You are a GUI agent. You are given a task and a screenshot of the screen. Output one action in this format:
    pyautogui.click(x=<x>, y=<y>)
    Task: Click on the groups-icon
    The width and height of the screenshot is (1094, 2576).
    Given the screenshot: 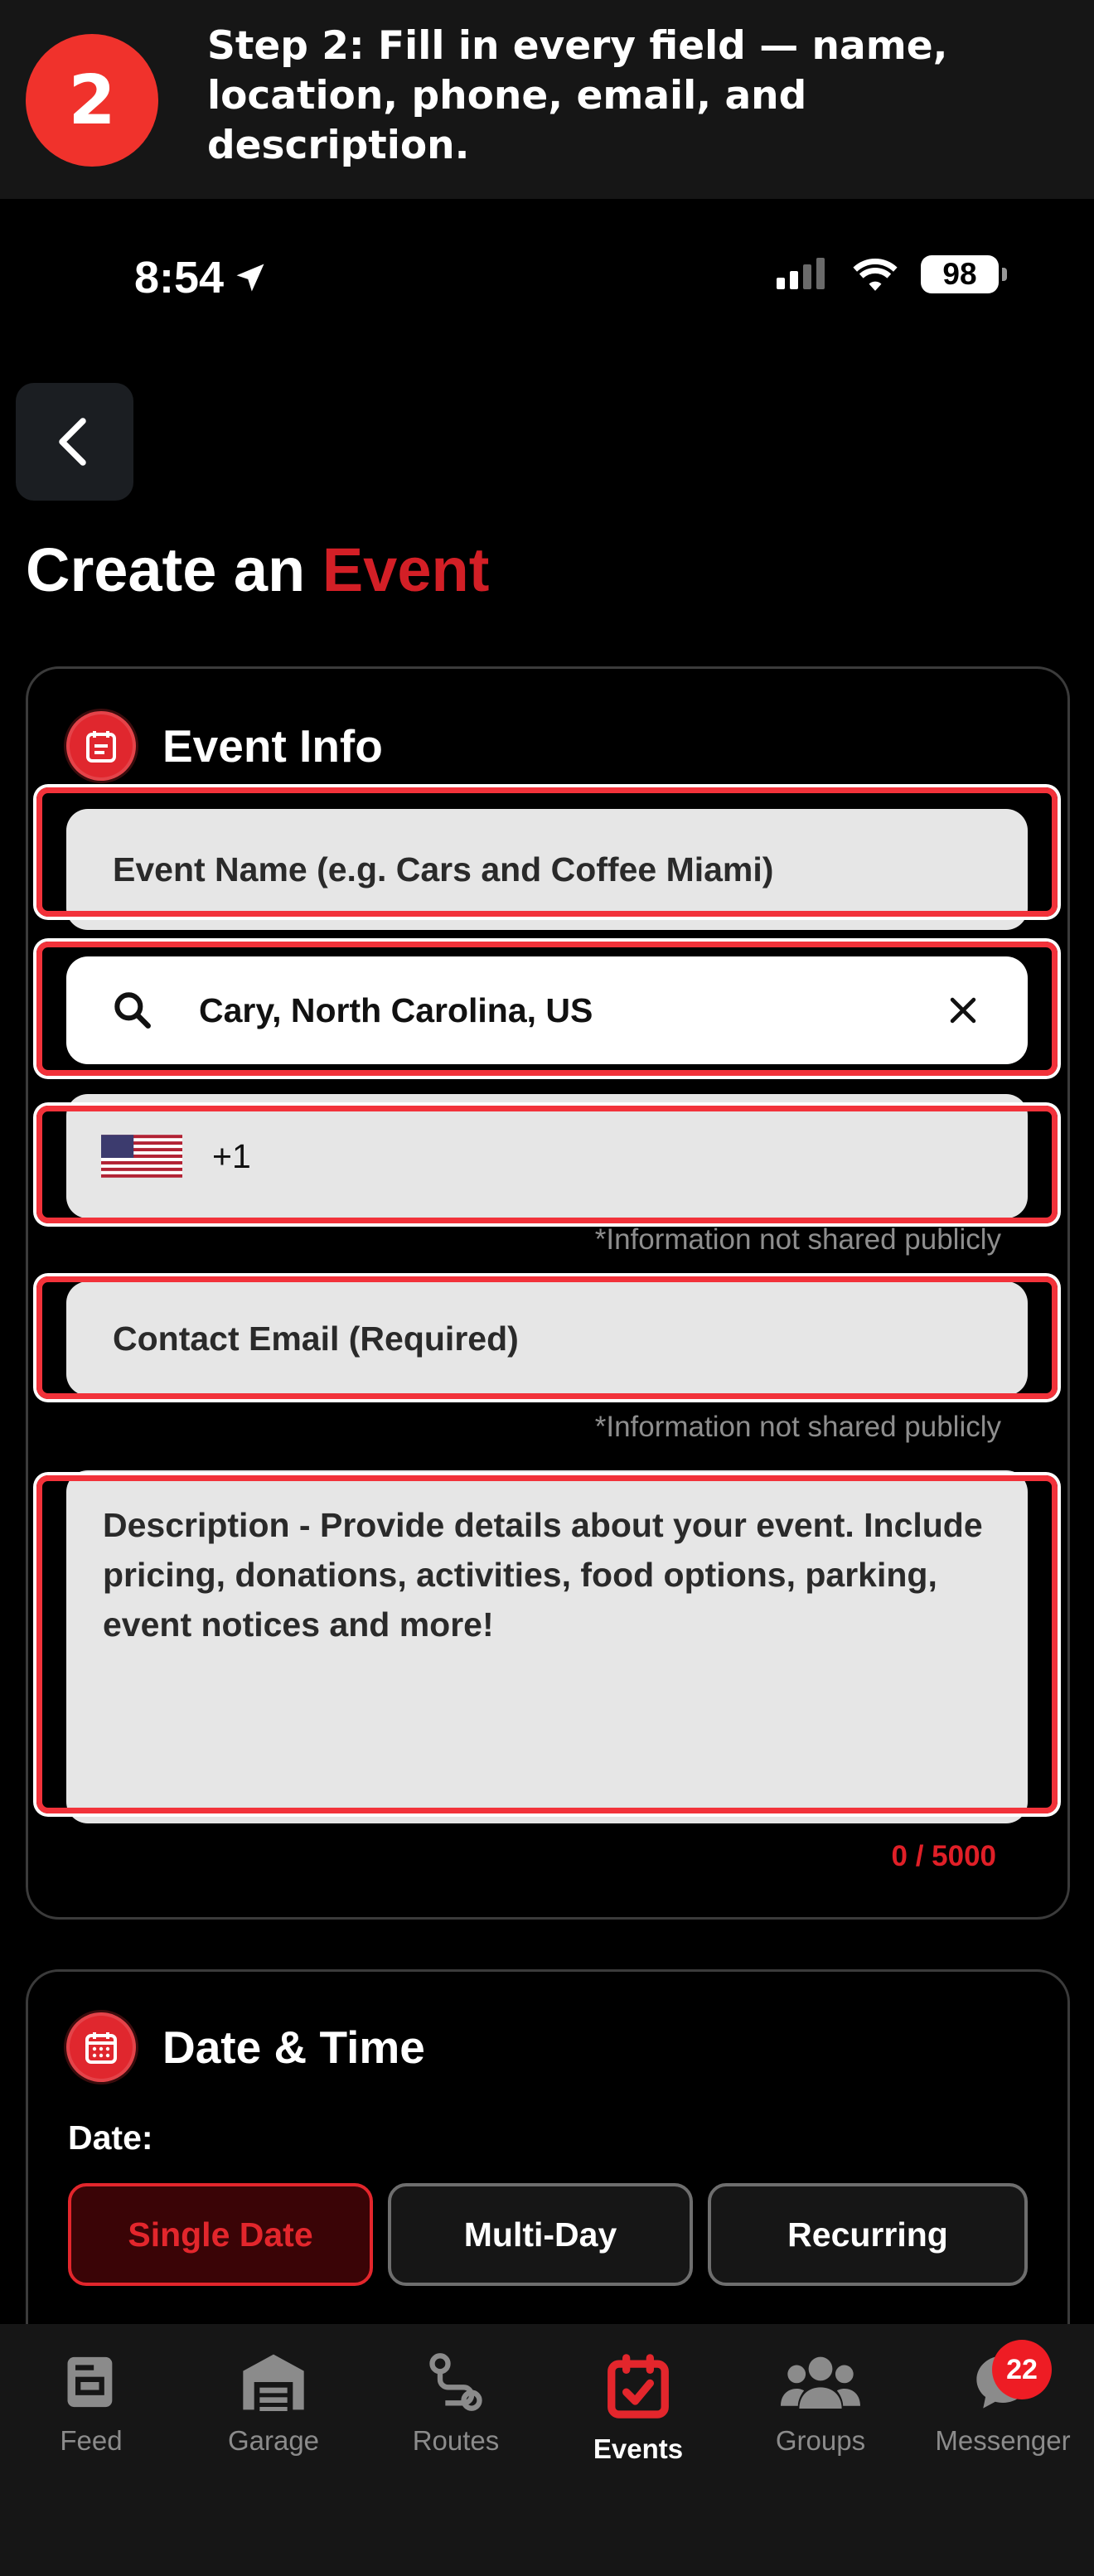 What is the action you would take?
    pyautogui.click(x=820, y=2382)
    